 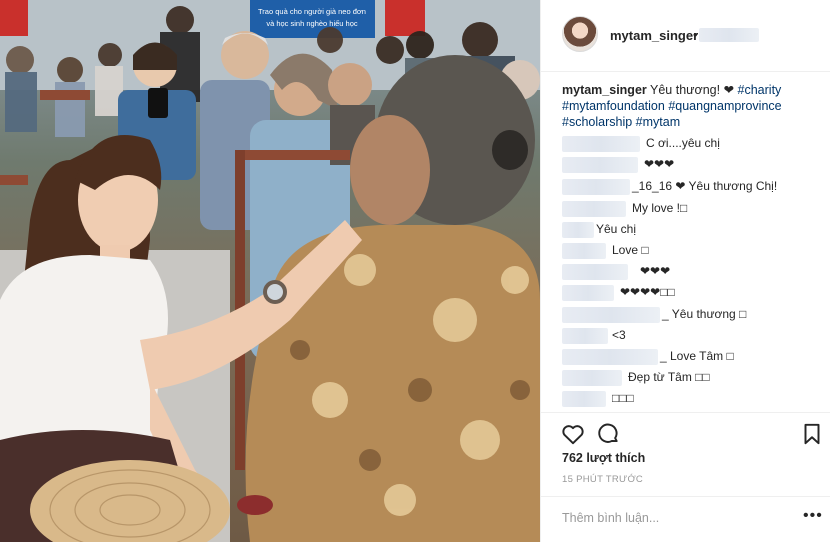 I want to click on comment-icon, so click(x=608, y=434).